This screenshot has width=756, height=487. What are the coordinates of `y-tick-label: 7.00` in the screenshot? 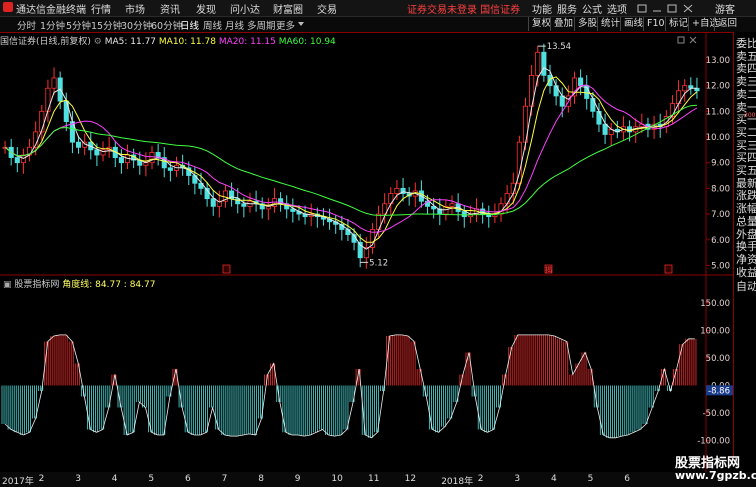 It's located at (720, 215).